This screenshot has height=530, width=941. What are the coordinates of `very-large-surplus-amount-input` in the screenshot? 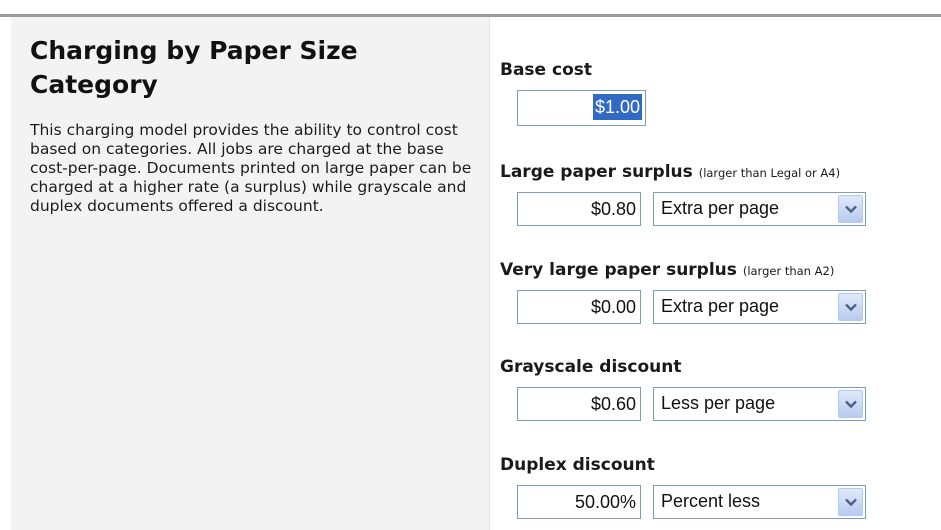 It's located at (579, 307).